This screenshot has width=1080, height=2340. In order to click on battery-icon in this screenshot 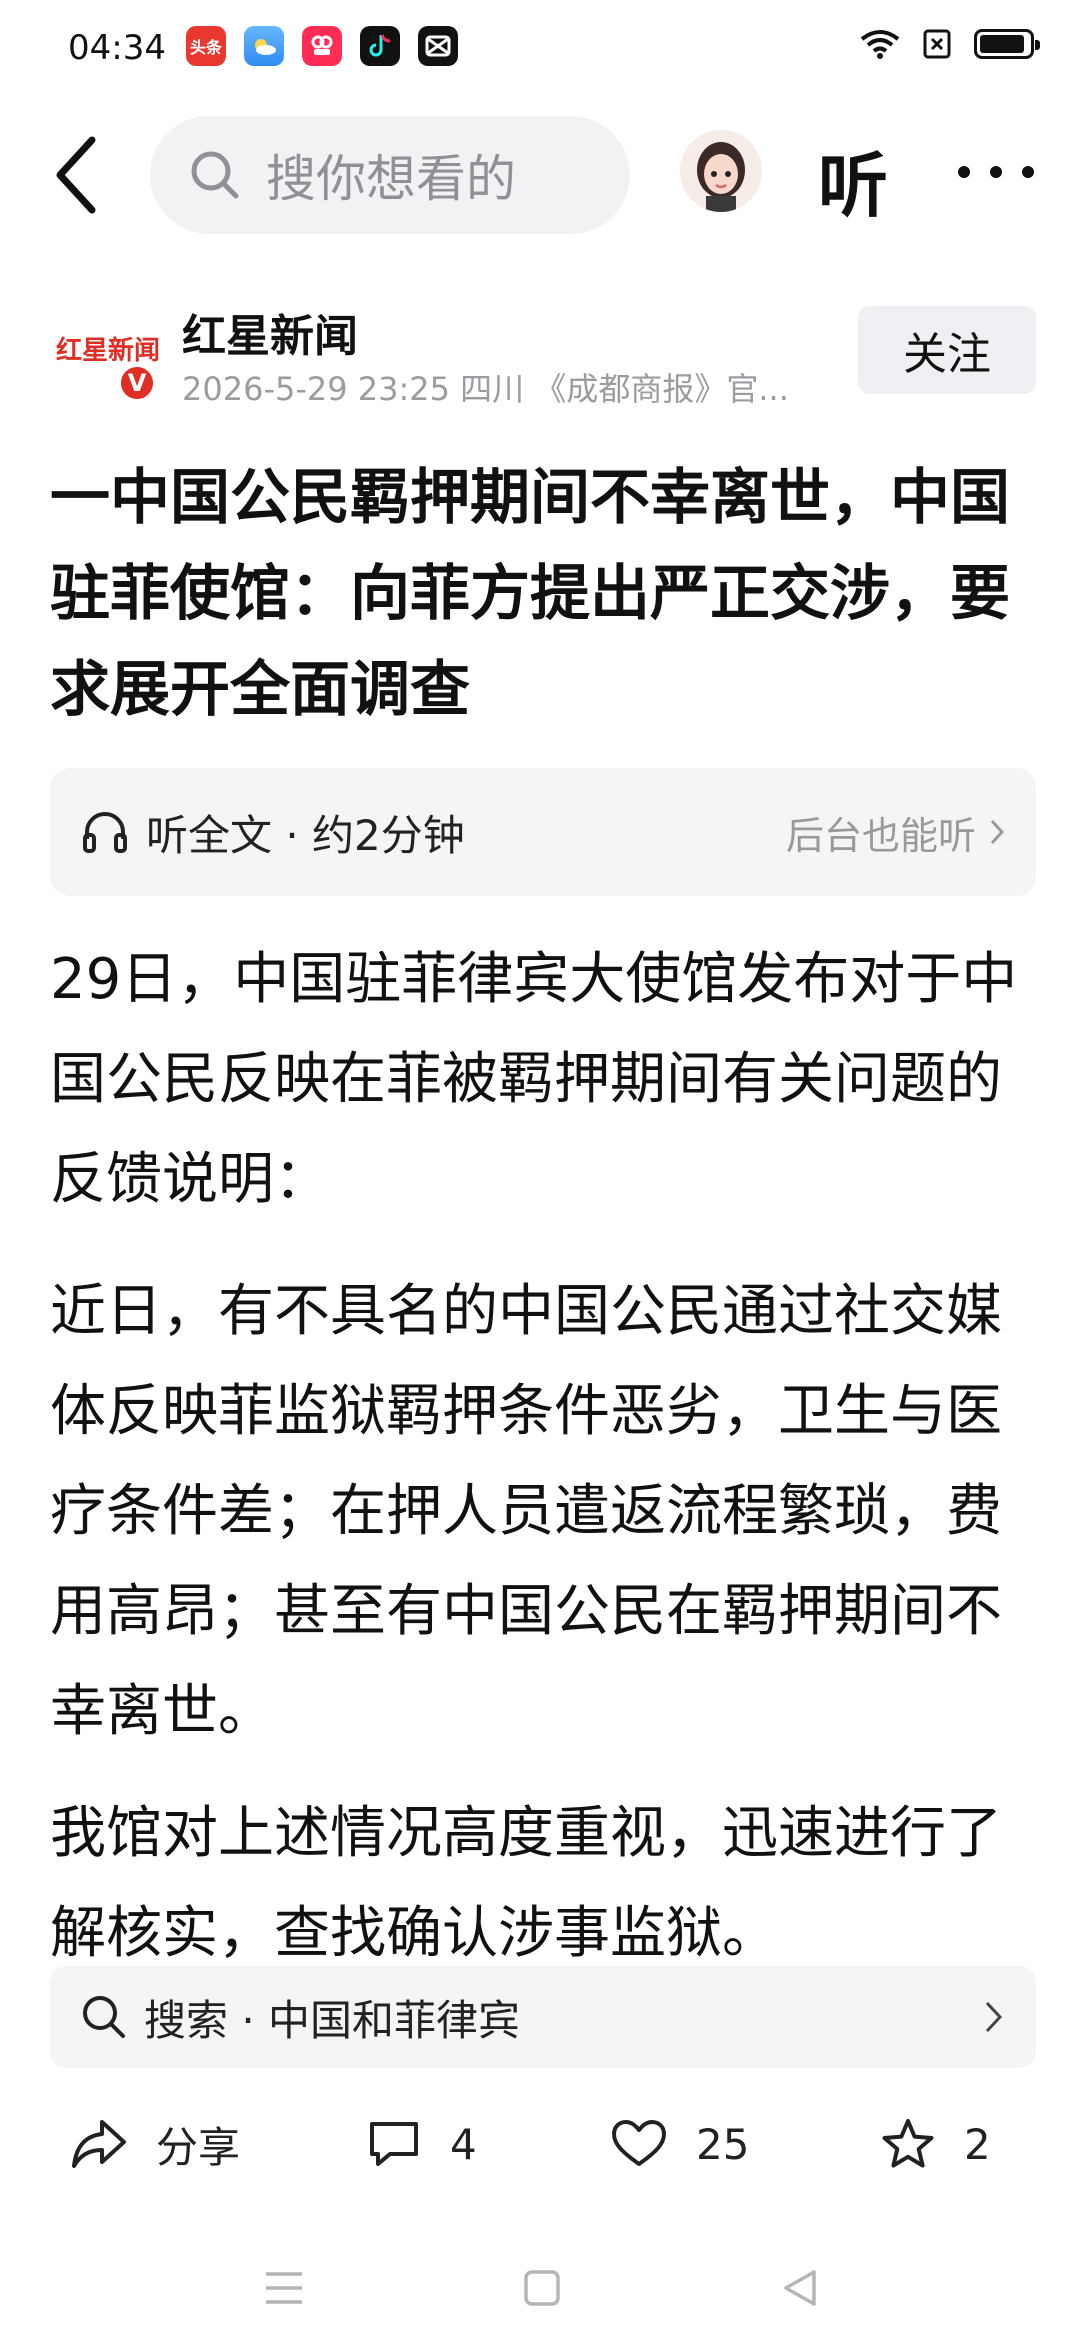, I will do `click(1007, 44)`.